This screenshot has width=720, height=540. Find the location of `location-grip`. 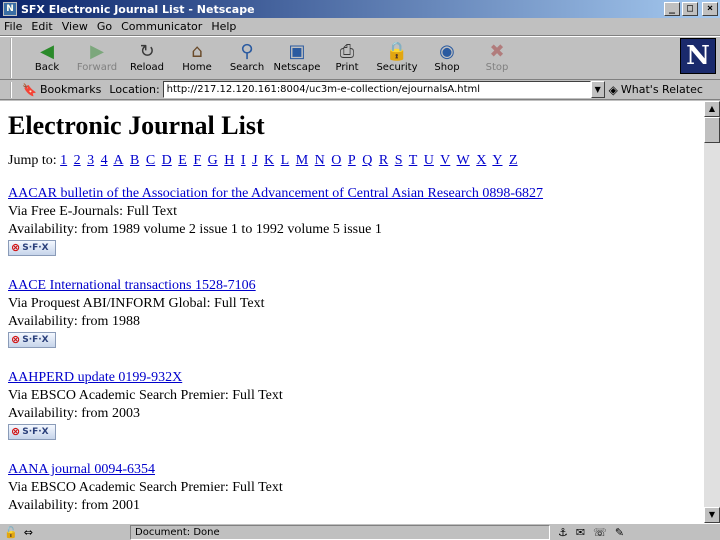

location-grip is located at coordinates (13, 89).